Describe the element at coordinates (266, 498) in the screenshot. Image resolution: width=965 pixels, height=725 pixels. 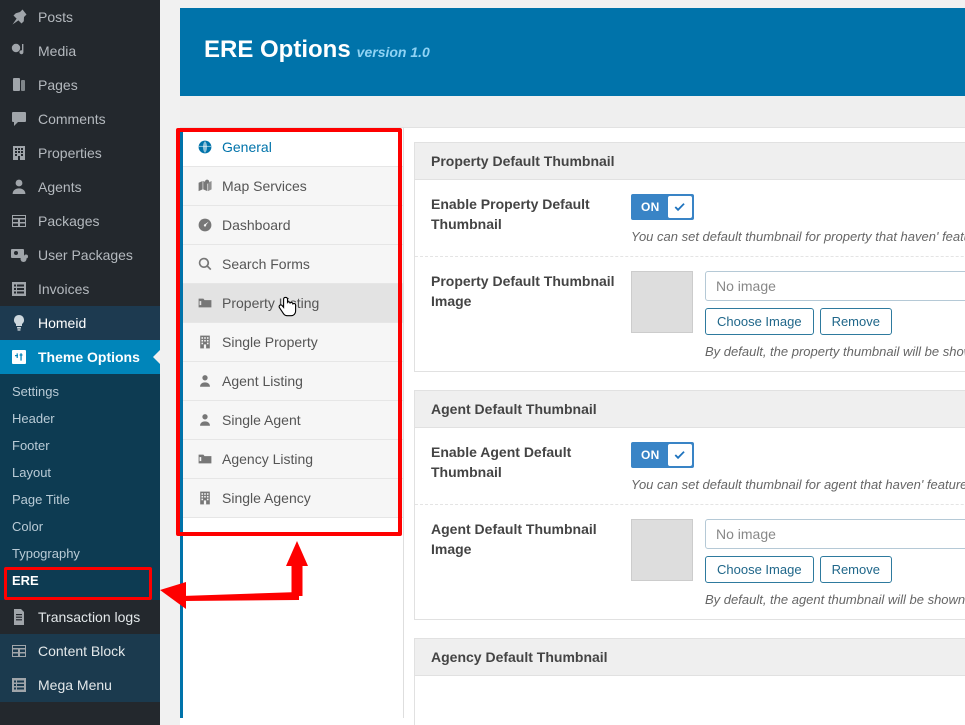
I see `tab-label: Single Agency` at that location.